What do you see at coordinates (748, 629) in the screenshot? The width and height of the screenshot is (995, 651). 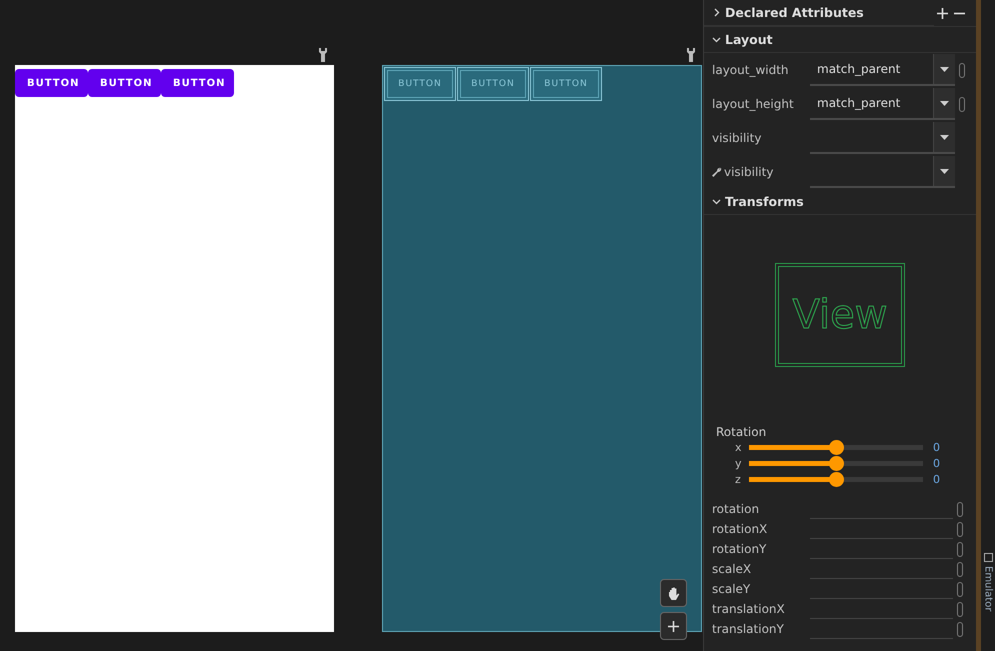 I see `attribute-label: translationY` at bounding box center [748, 629].